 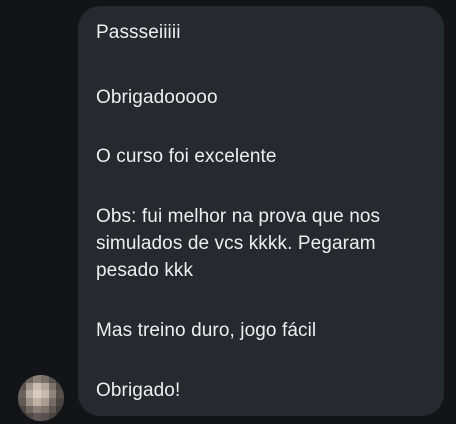 What do you see at coordinates (157, 97) in the screenshot?
I see `message-text-line: Obrigadooooo` at bounding box center [157, 97].